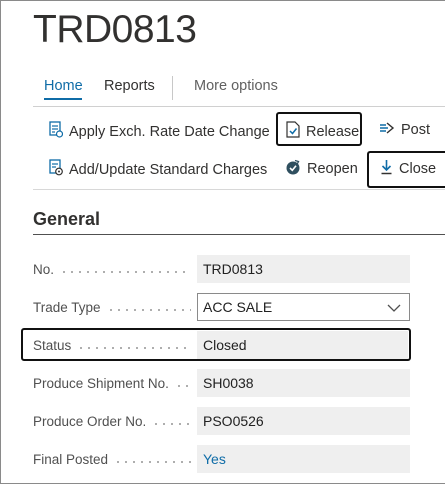  What do you see at coordinates (129, 86) in the screenshot?
I see `tab-reports: Reports` at bounding box center [129, 86].